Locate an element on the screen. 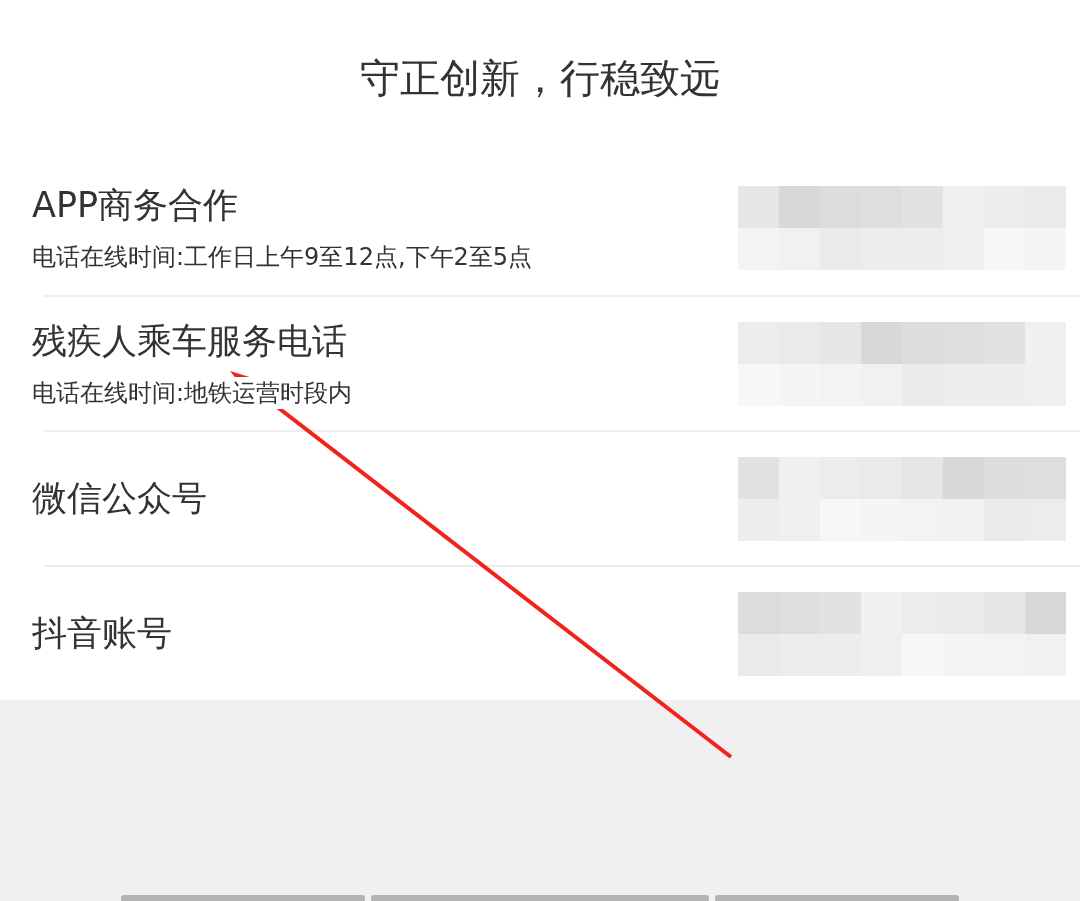  contact-name: 微信公众号 is located at coordinates (119, 498).